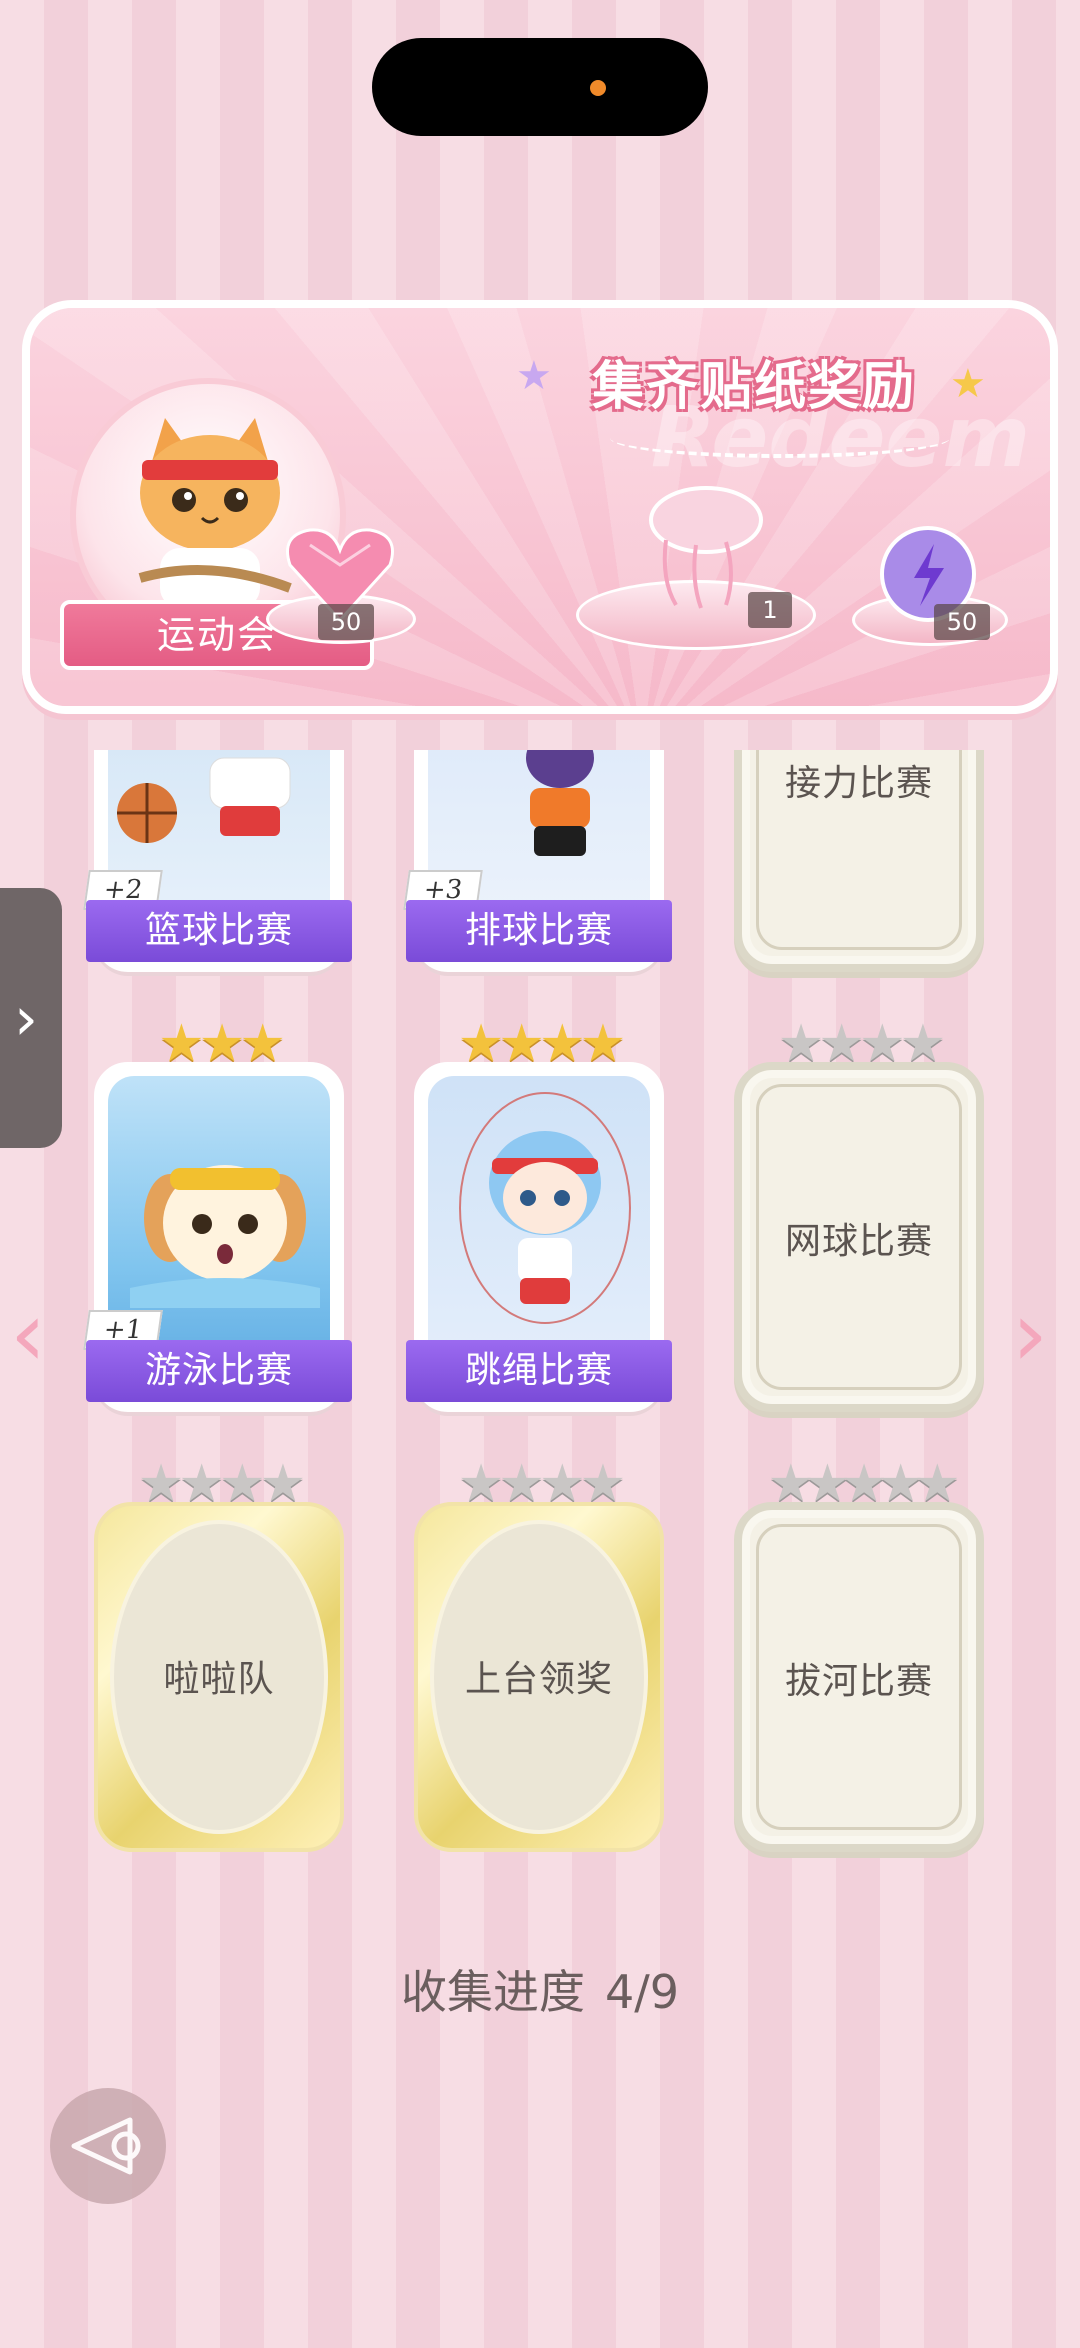 The height and width of the screenshot is (2348, 1080). I want to click on sticker-label: 网球比赛, so click(858, 1241).